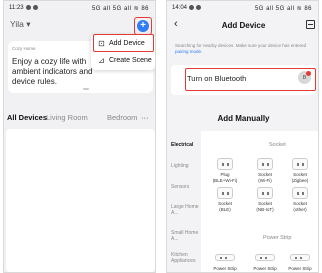  What do you see at coordinates (186, 166) in the screenshot?
I see `category-lighting: Lighting` at bounding box center [186, 166].